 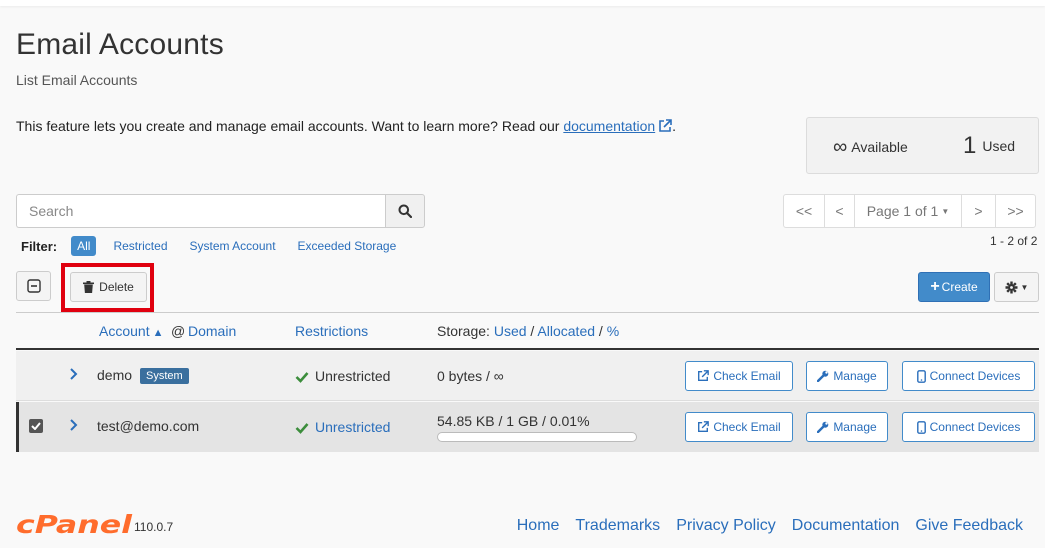 I want to click on available-label: Available, so click(x=879, y=147).